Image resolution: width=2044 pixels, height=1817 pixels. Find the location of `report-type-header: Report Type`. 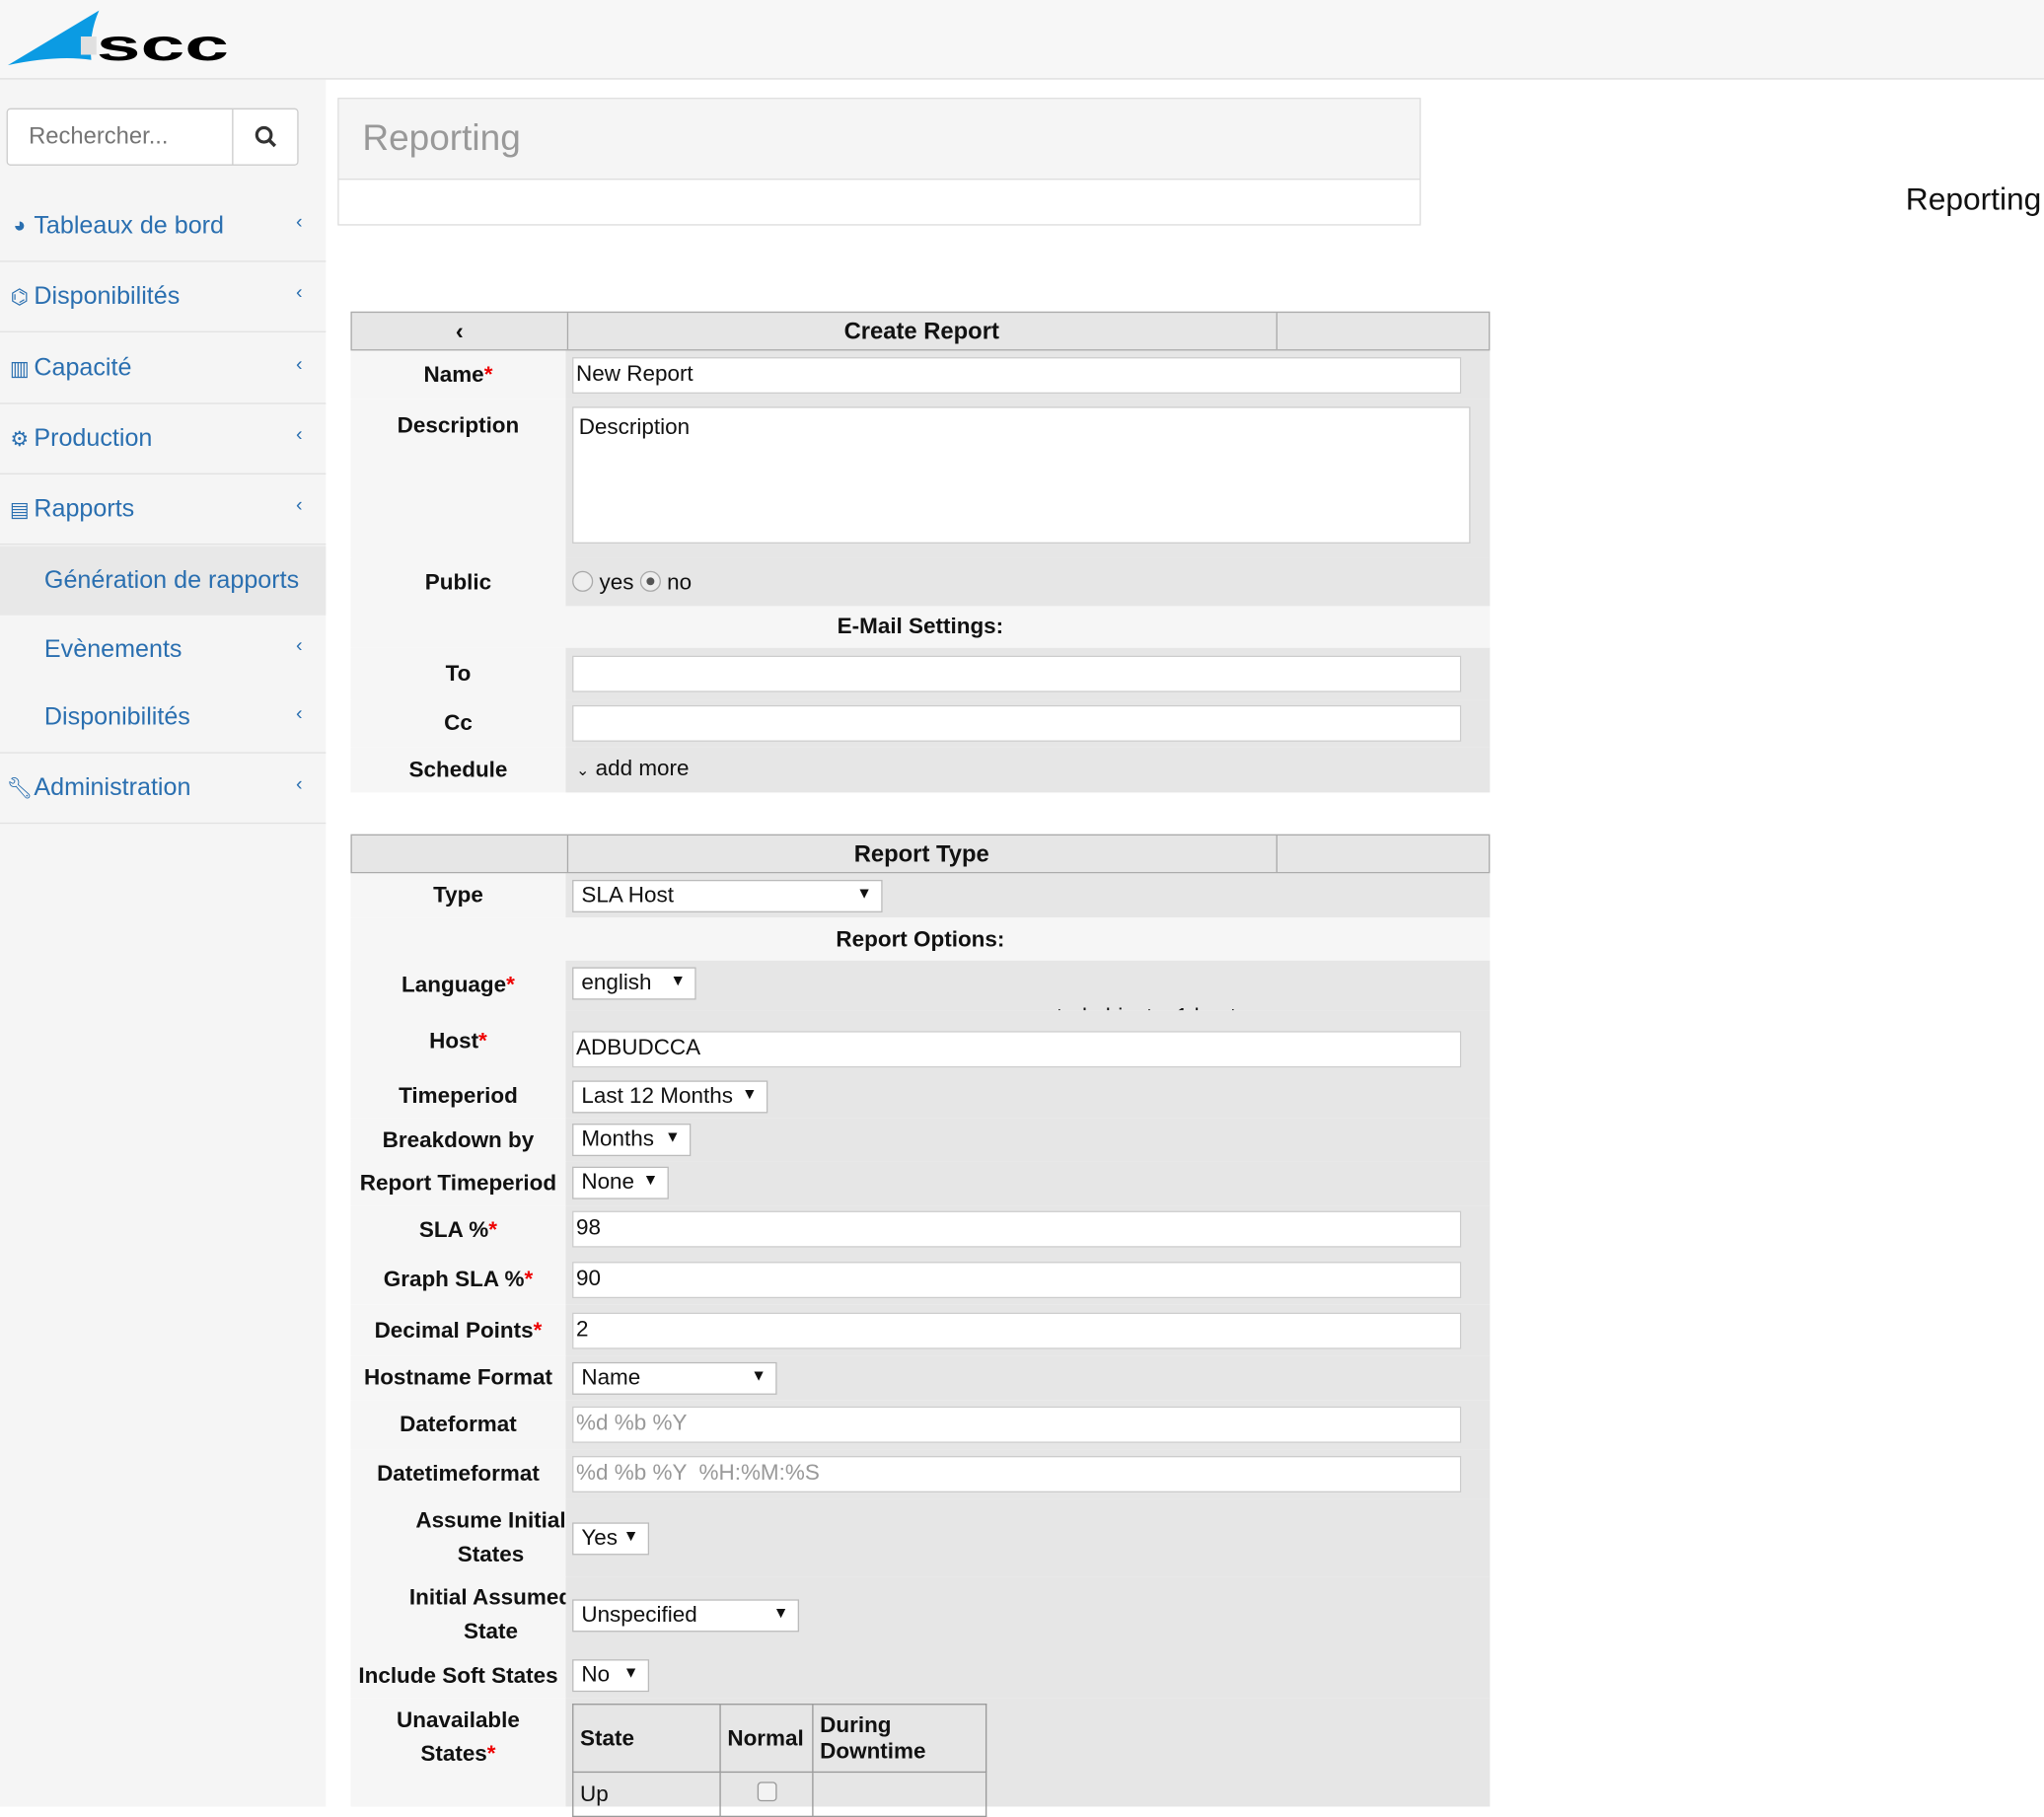

report-type-header: Report Type is located at coordinates (920, 854).